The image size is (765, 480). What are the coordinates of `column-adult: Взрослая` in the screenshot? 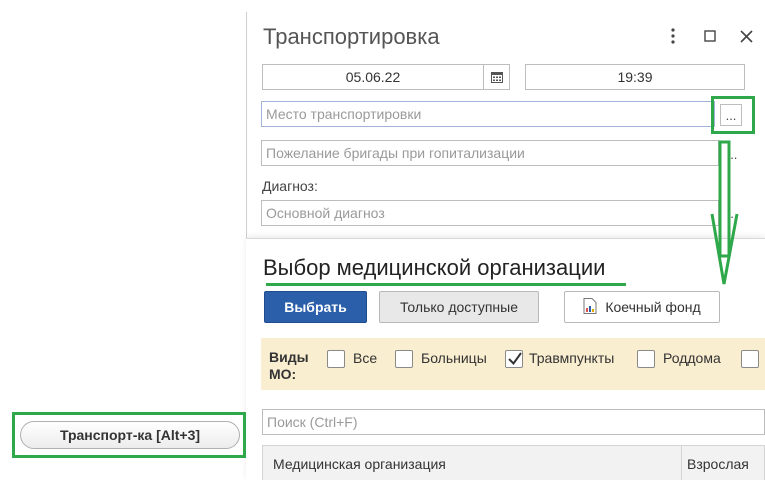 It's located at (718, 464).